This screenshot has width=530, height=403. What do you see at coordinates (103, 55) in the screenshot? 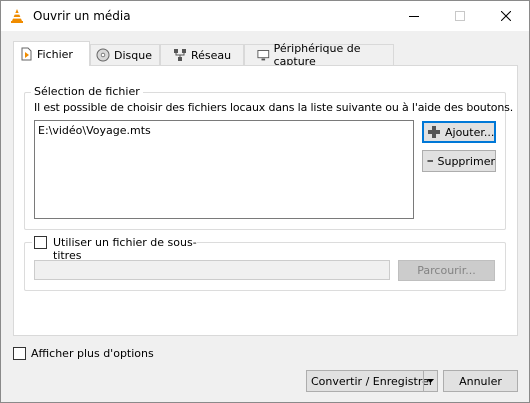
I see `disc-icon` at bounding box center [103, 55].